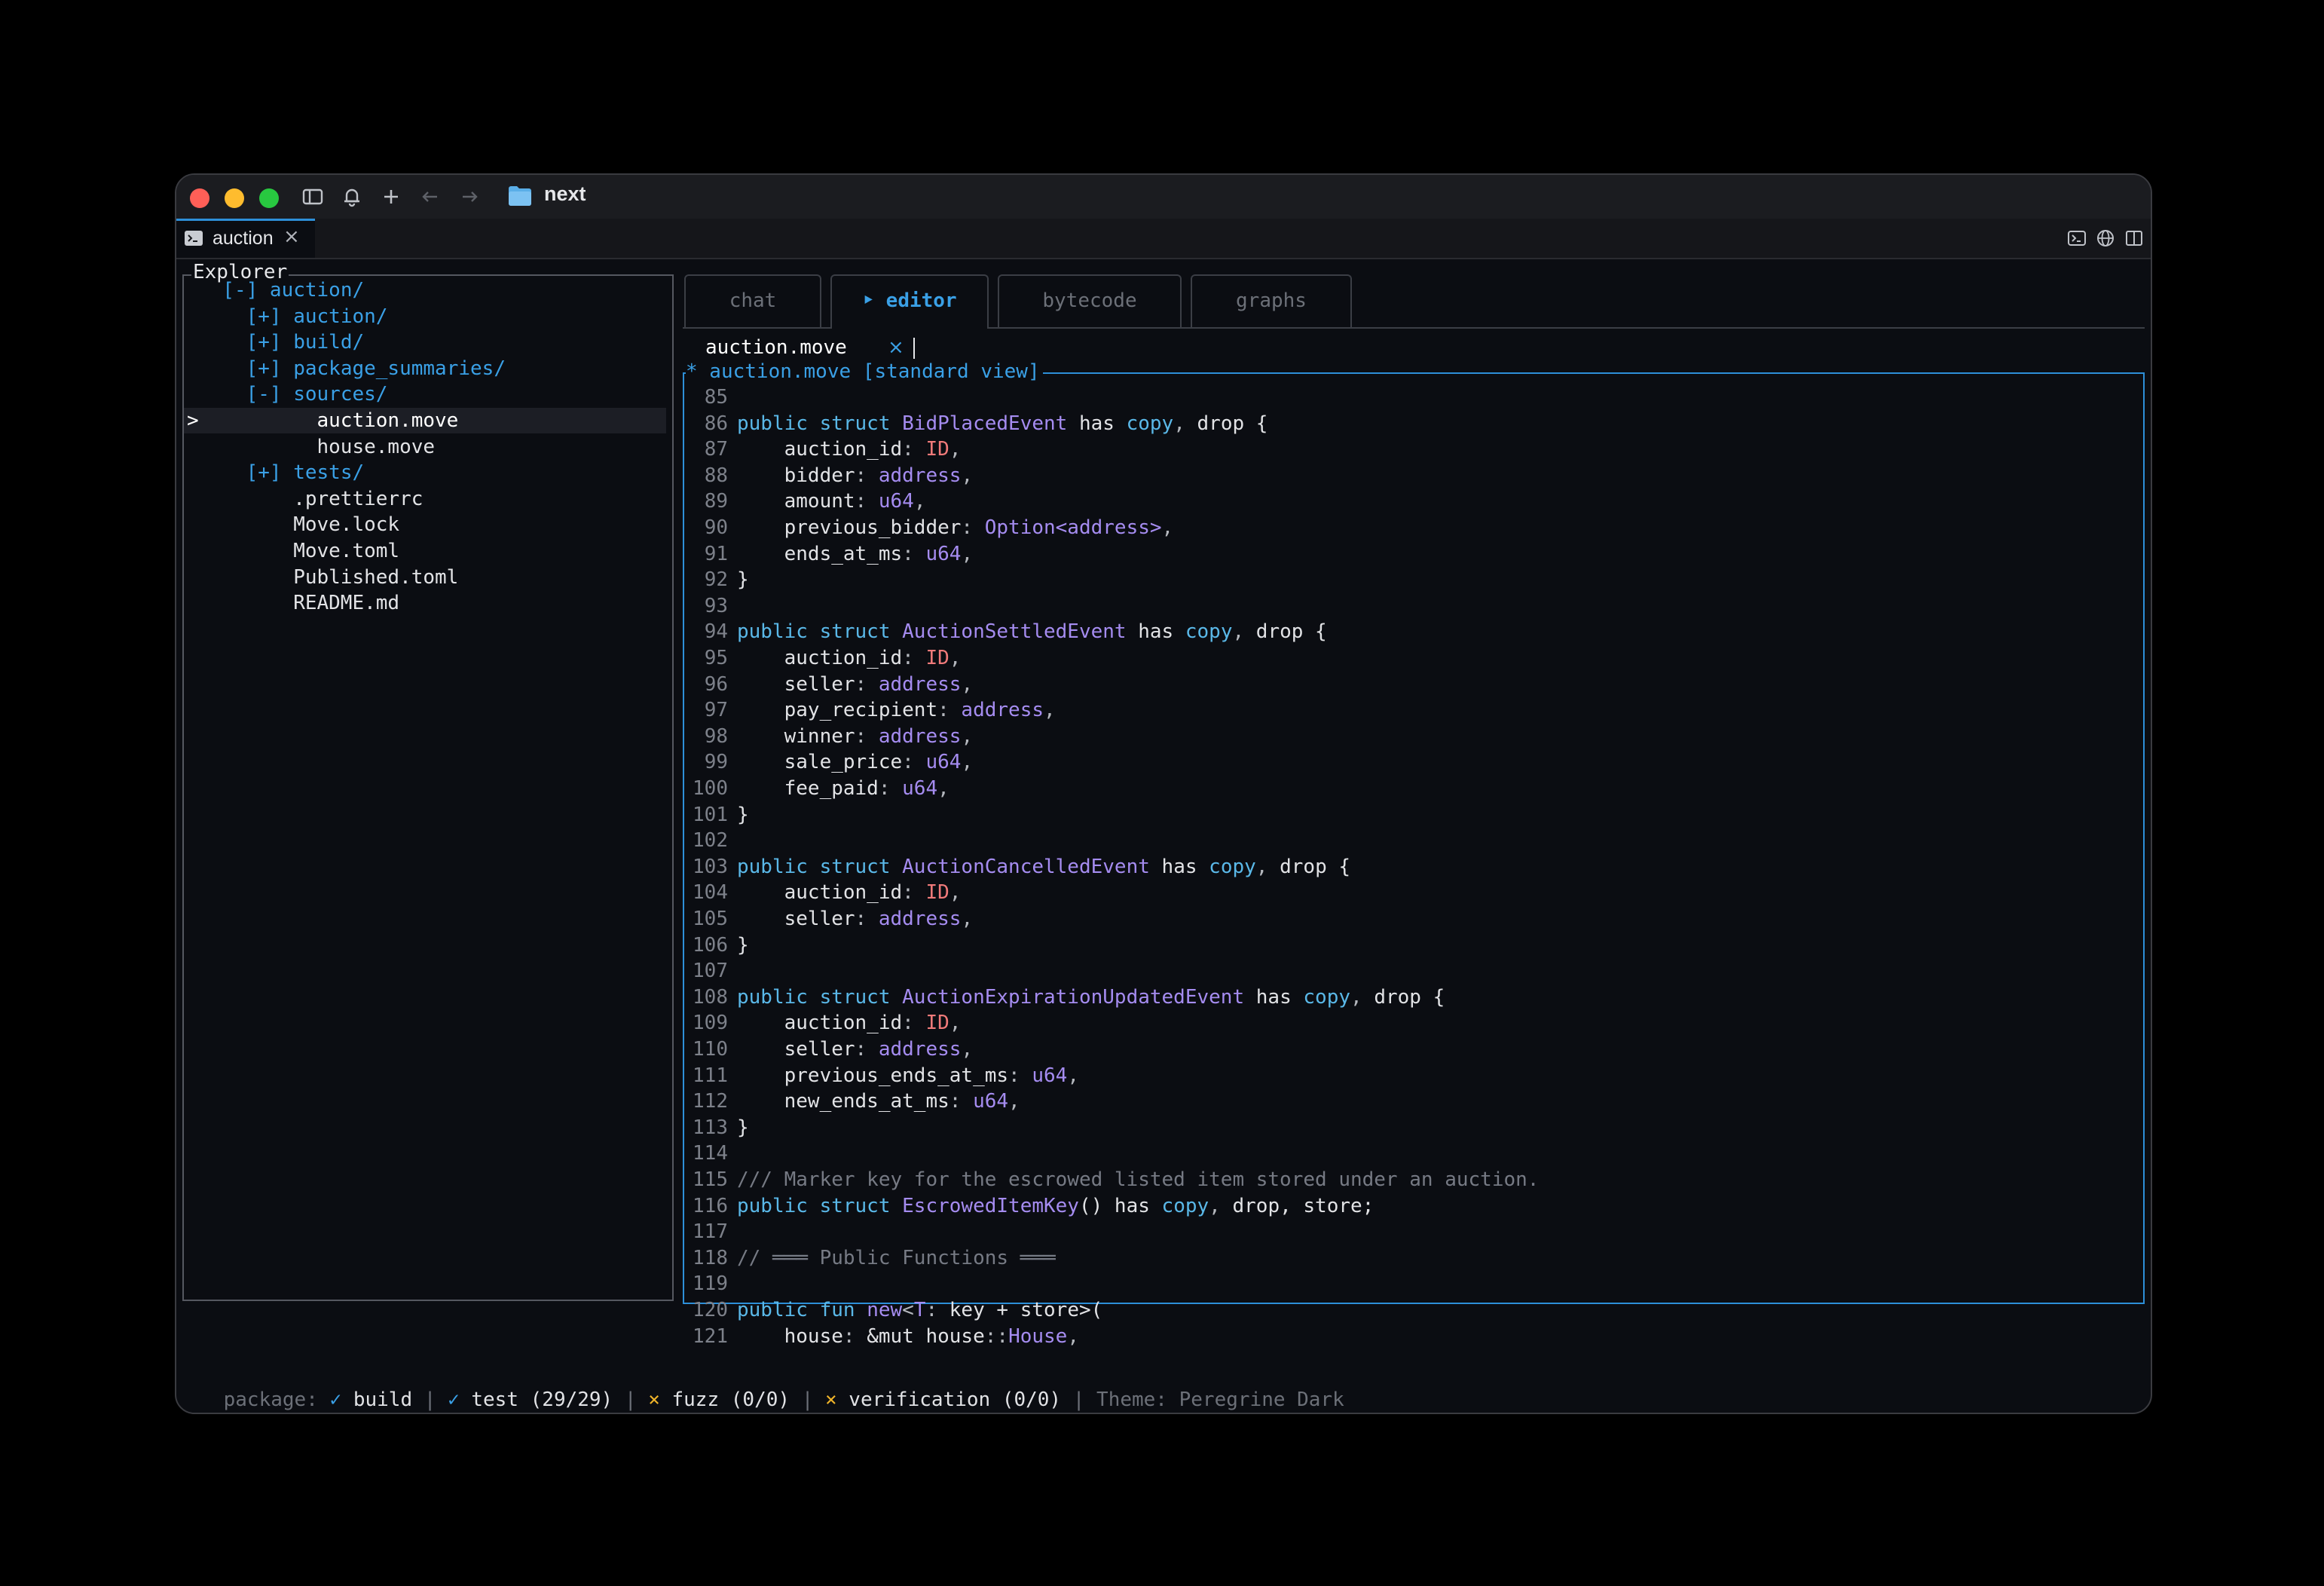 The image size is (2324, 1586). What do you see at coordinates (873, 1076) in the screenshot?
I see `code-token: previous_ends_at_ms` at bounding box center [873, 1076].